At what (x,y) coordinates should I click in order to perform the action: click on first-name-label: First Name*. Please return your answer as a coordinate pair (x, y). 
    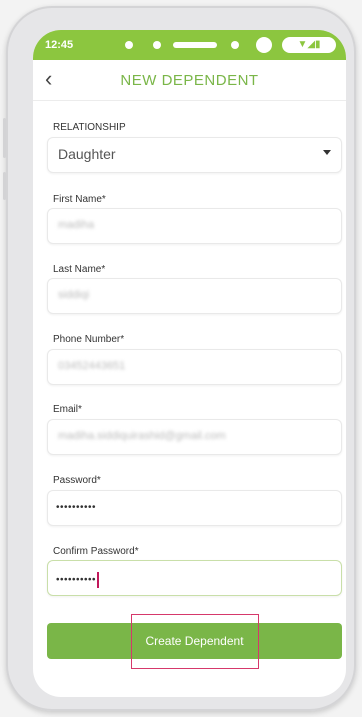
    Looking at the image, I should click on (79, 199).